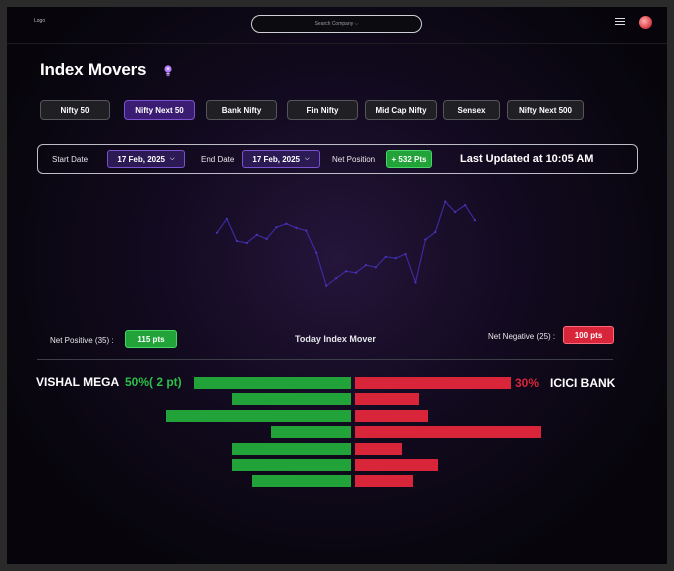 The width and height of the screenshot is (674, 571). I want to click on series-line, so click(346, 243).